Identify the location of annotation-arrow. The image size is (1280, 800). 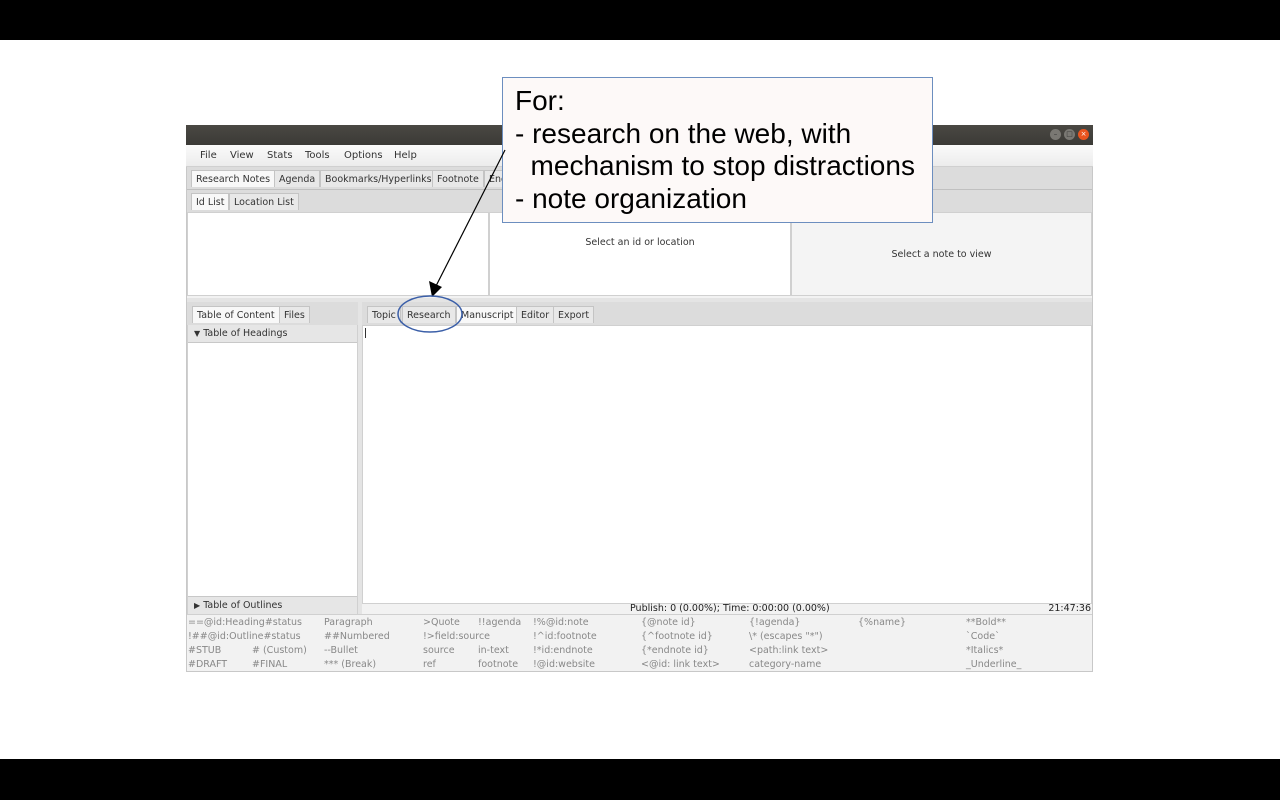
(470, 218).